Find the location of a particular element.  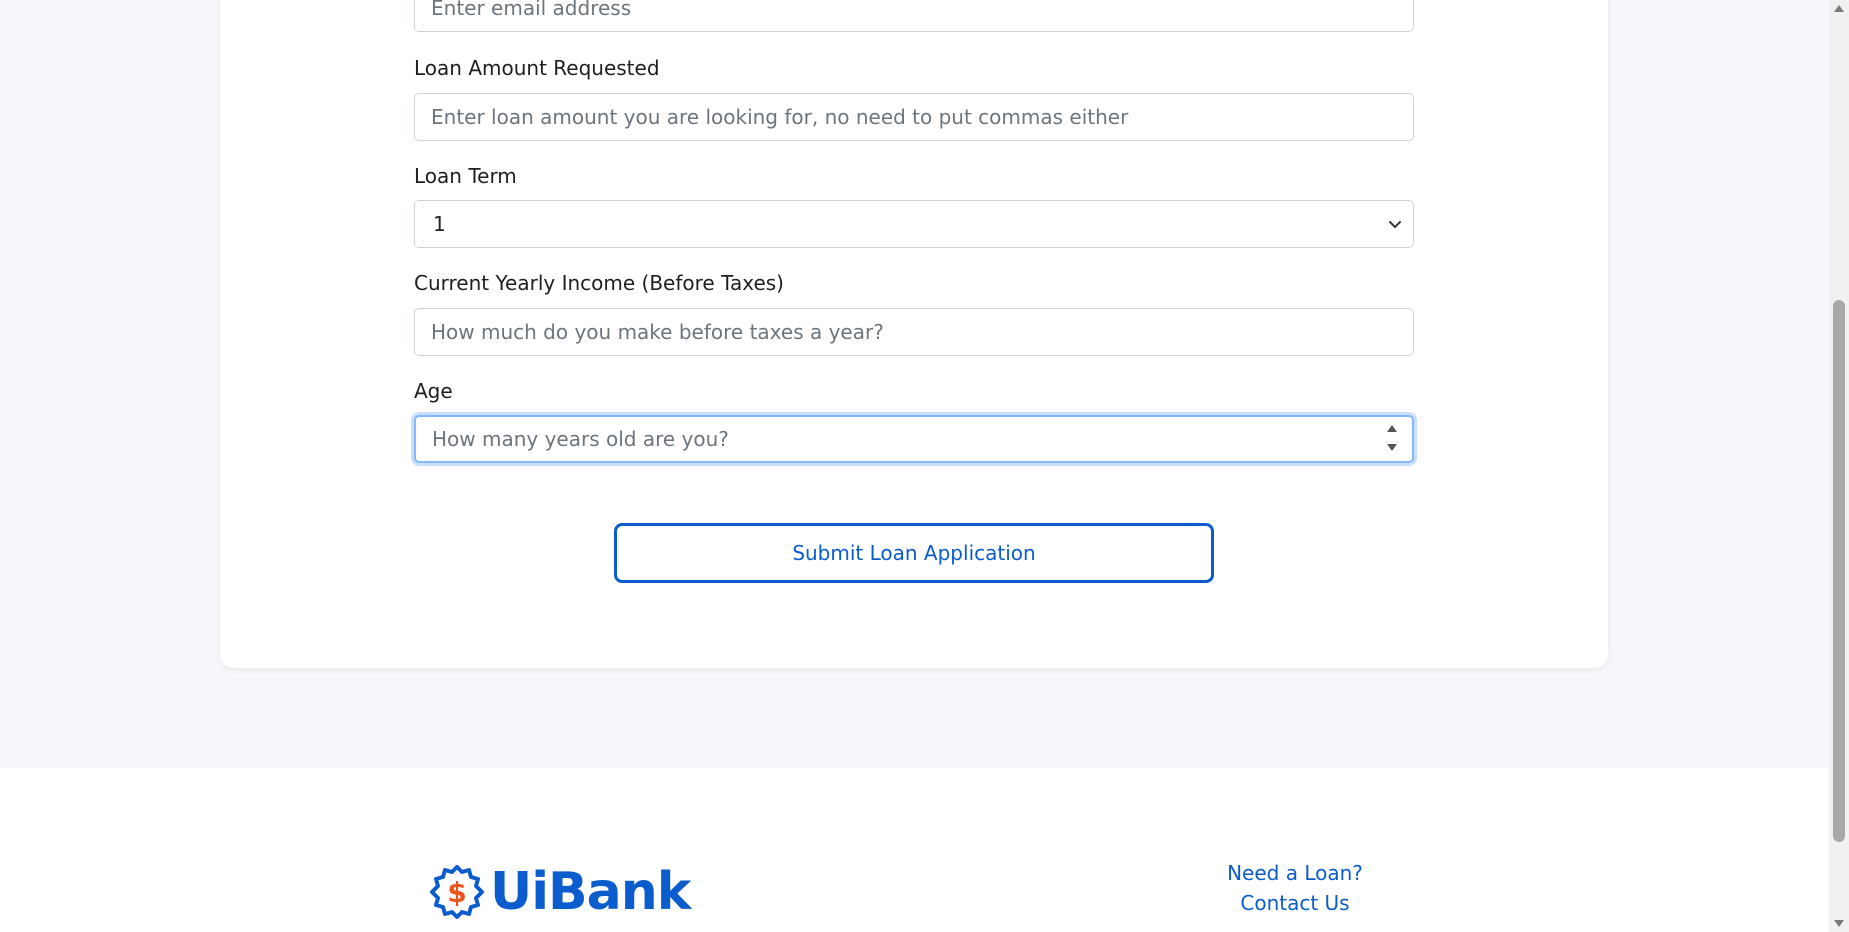

scrollbar-thumb is located at coordinates (1839, 571).